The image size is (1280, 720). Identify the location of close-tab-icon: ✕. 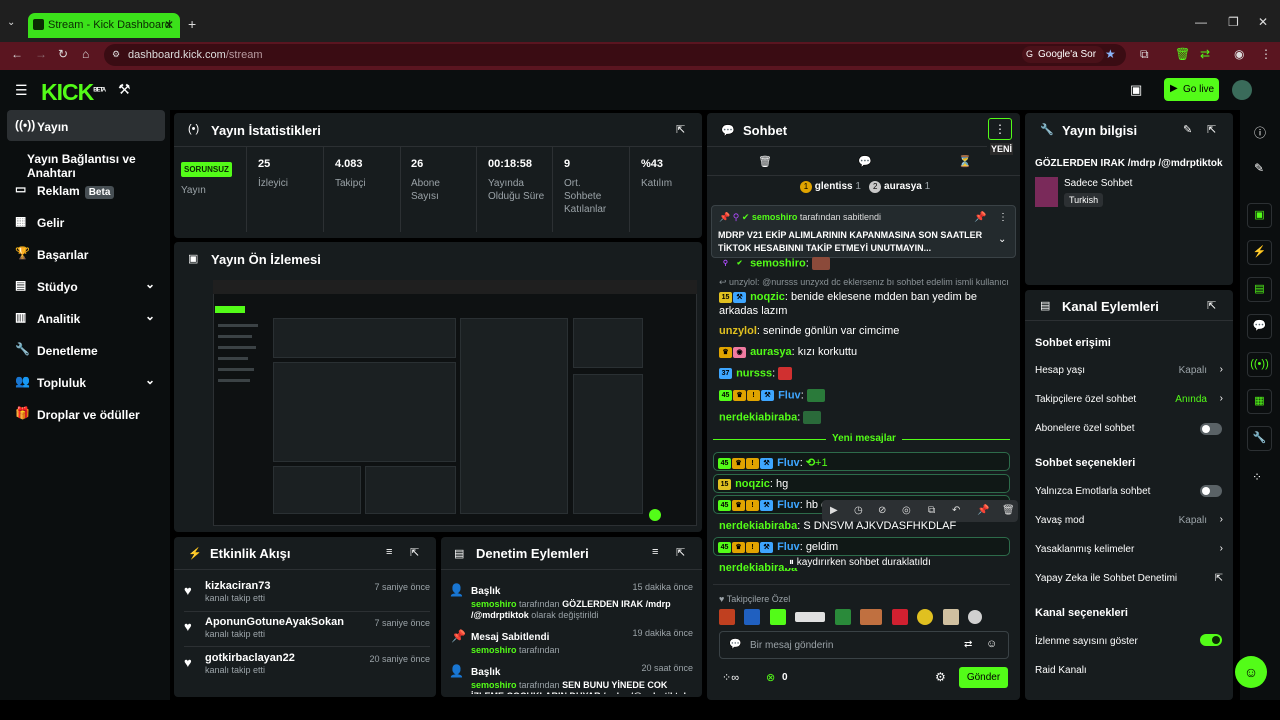
(169, 25).